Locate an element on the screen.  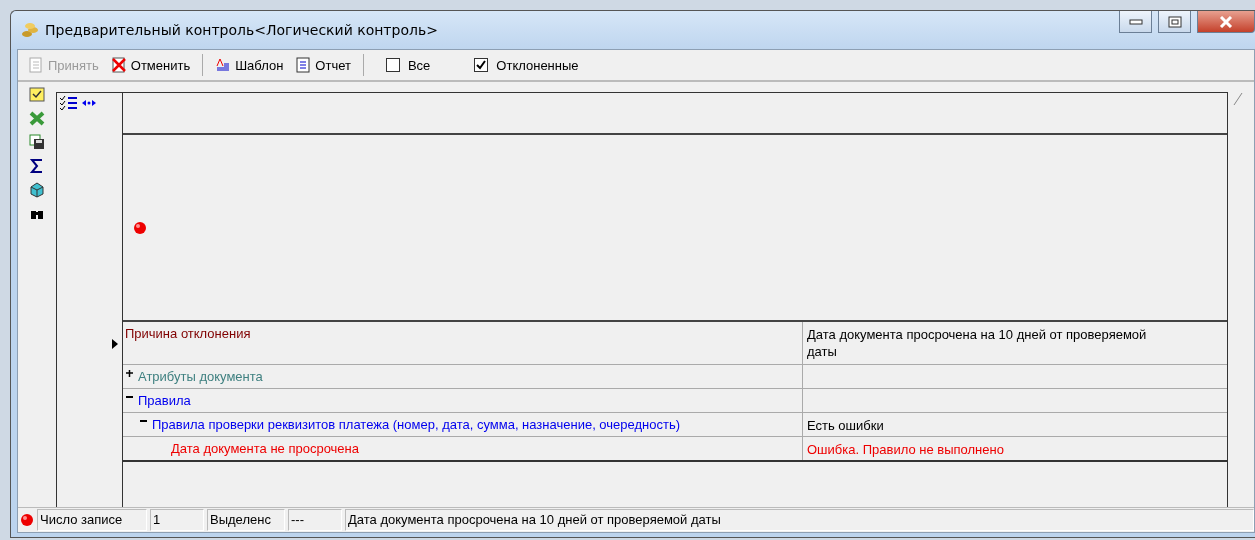
toolbar-button: Отчет is located at coordinates (323, 65).